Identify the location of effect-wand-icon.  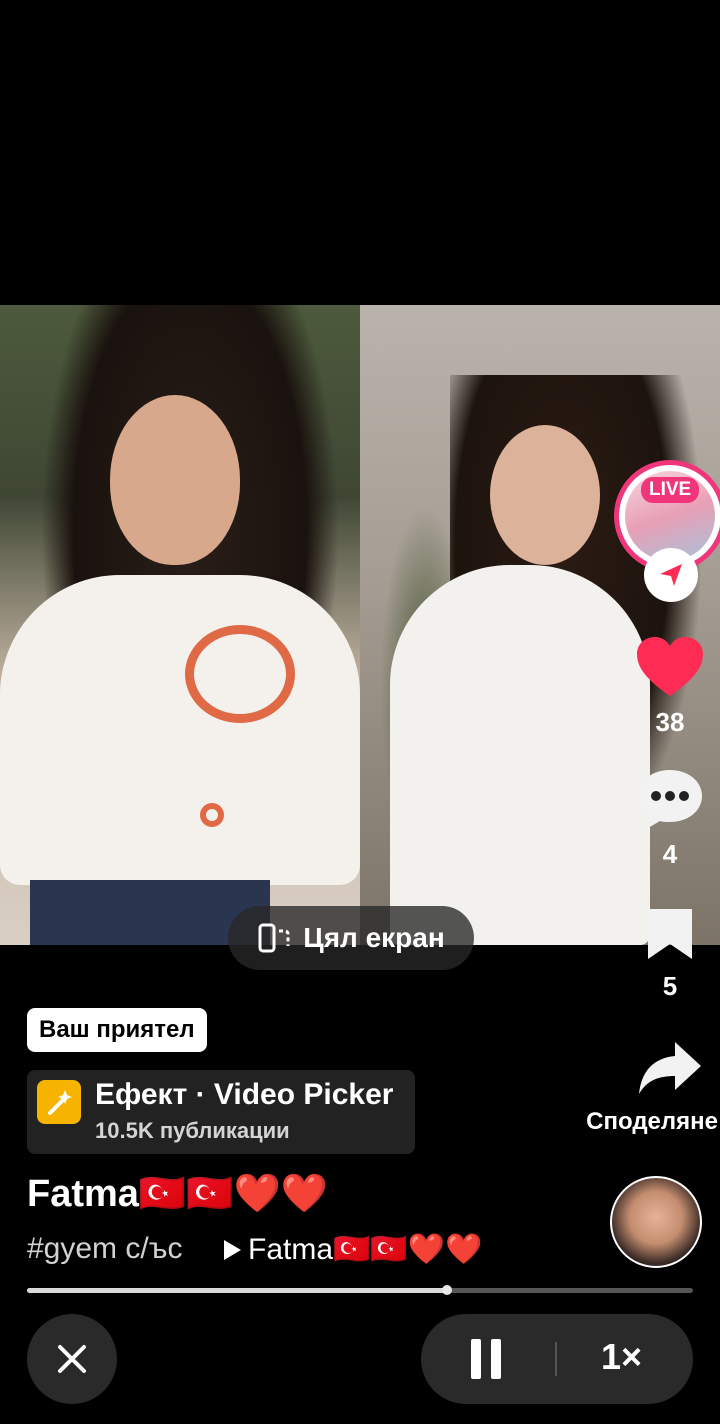
(59, 1102).